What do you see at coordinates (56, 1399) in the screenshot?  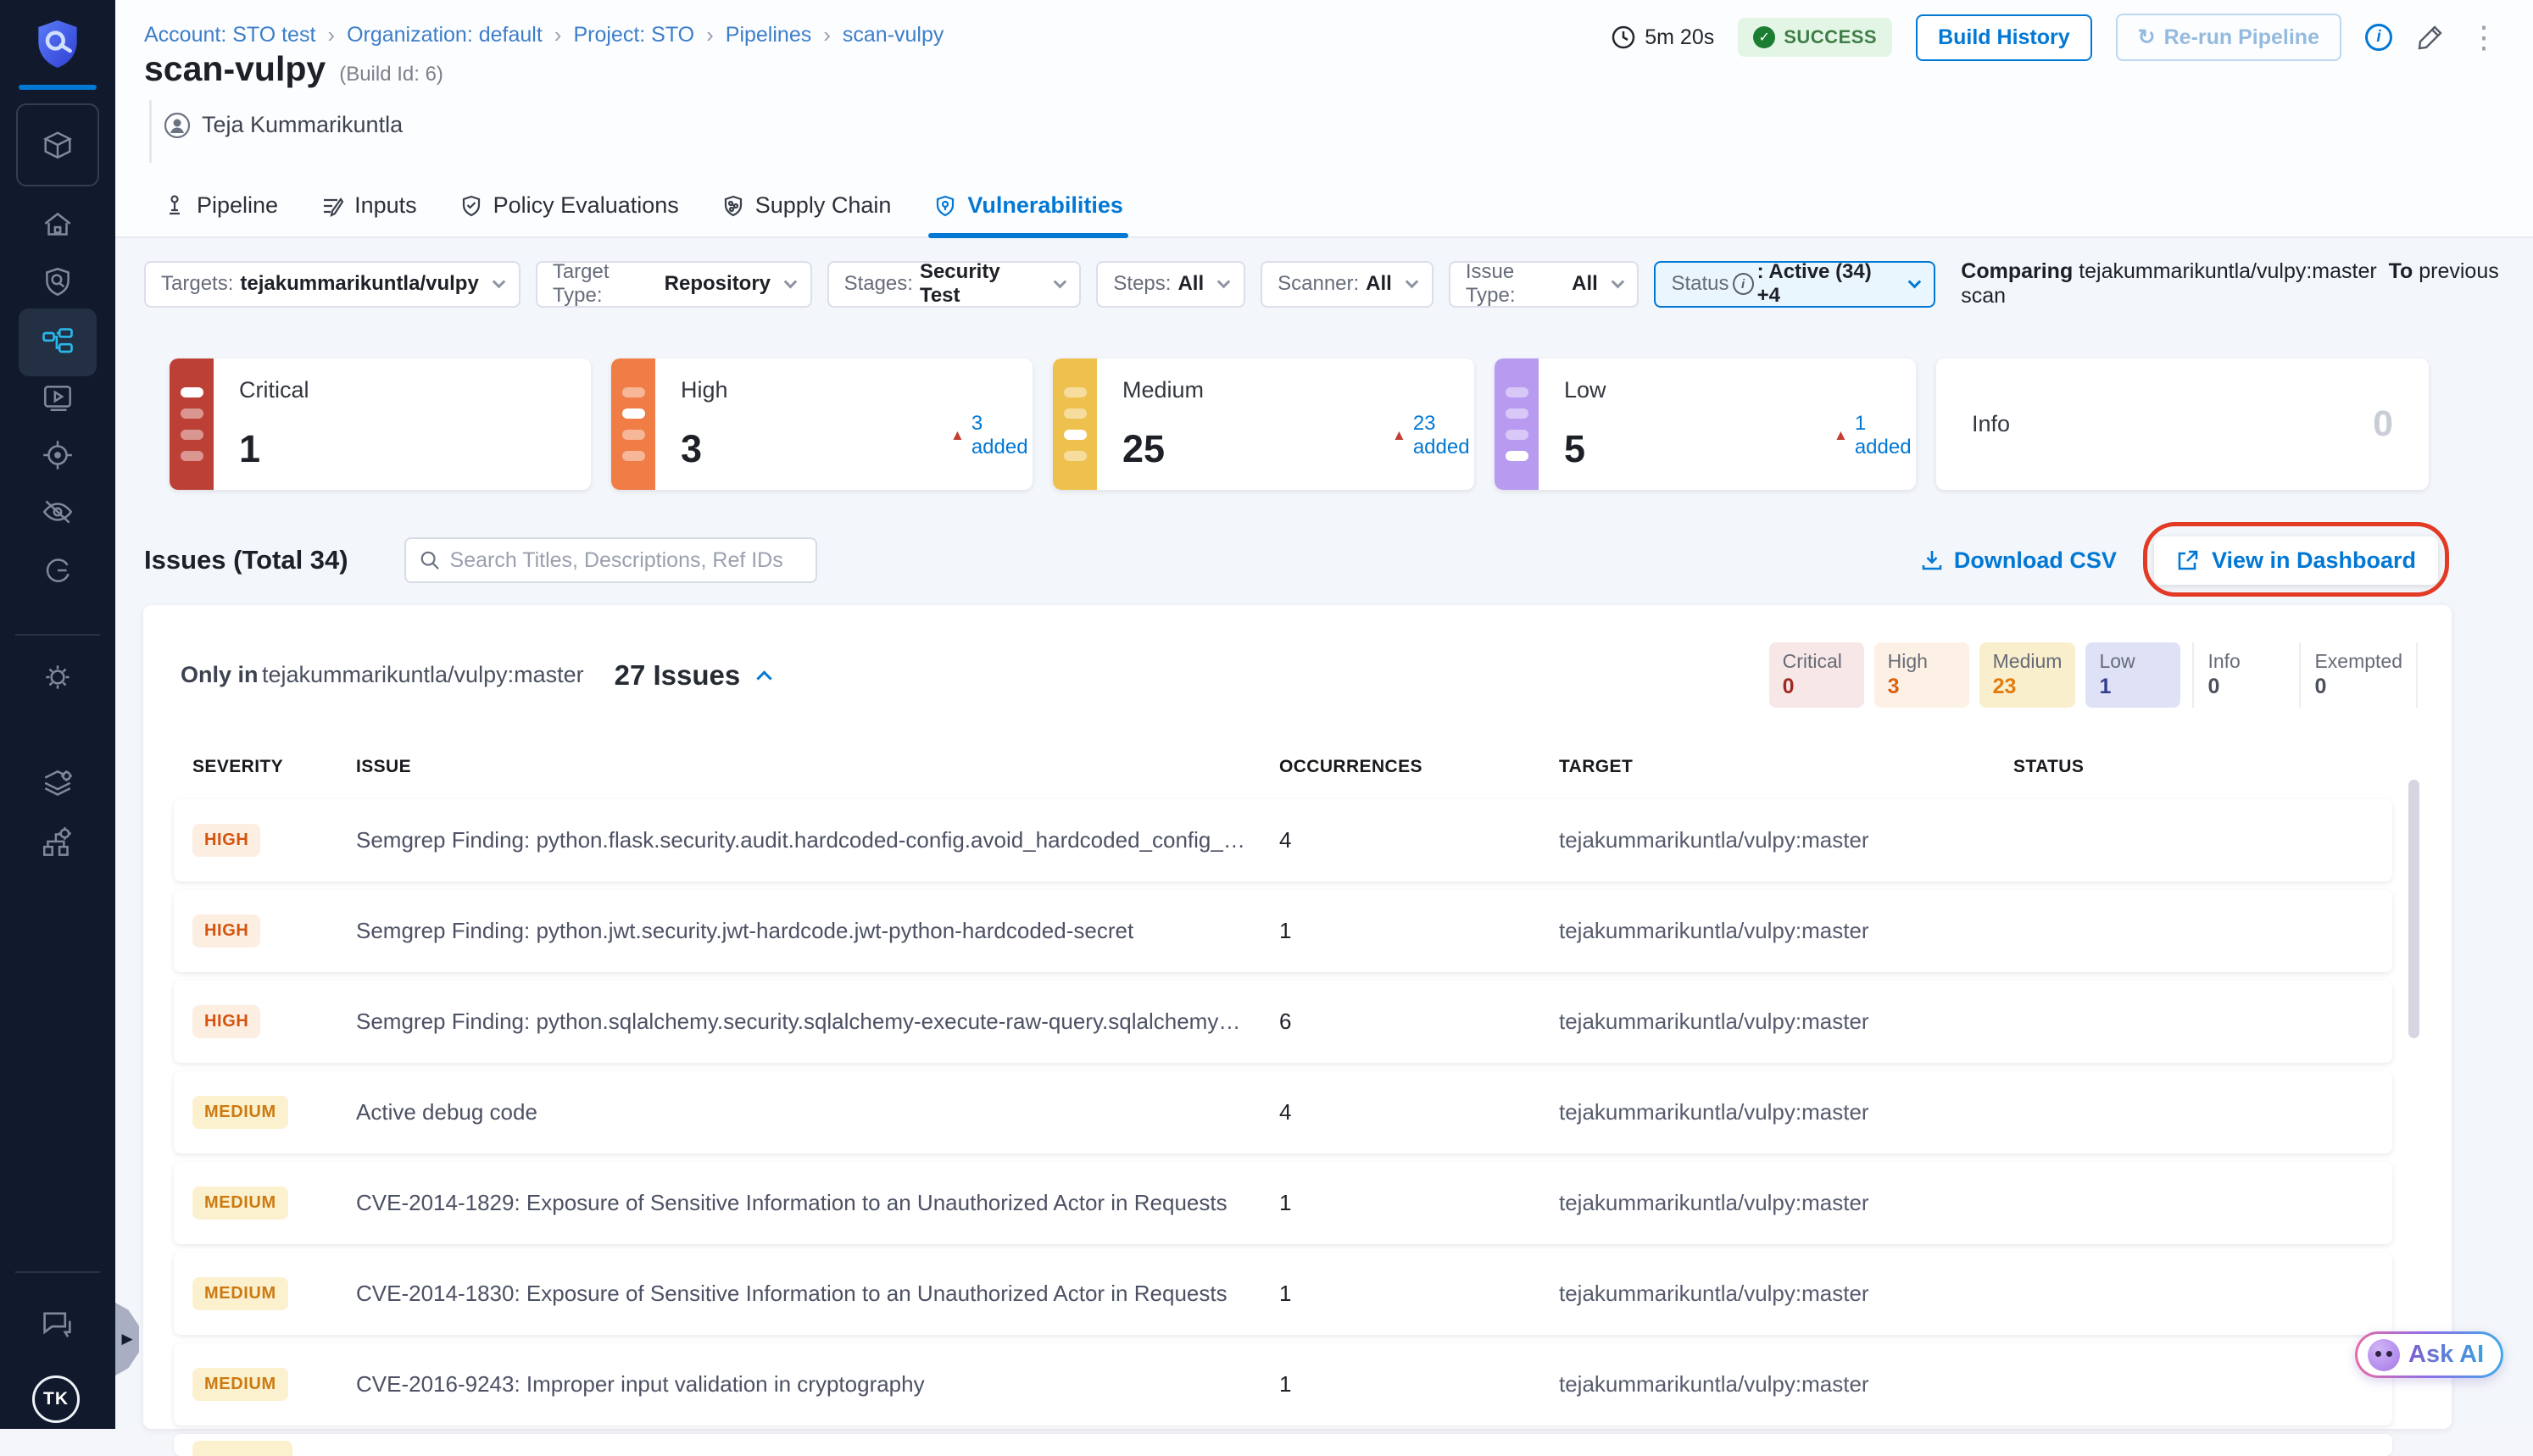 I see `user-avatar: TK` at bounding box center [56, 1399].